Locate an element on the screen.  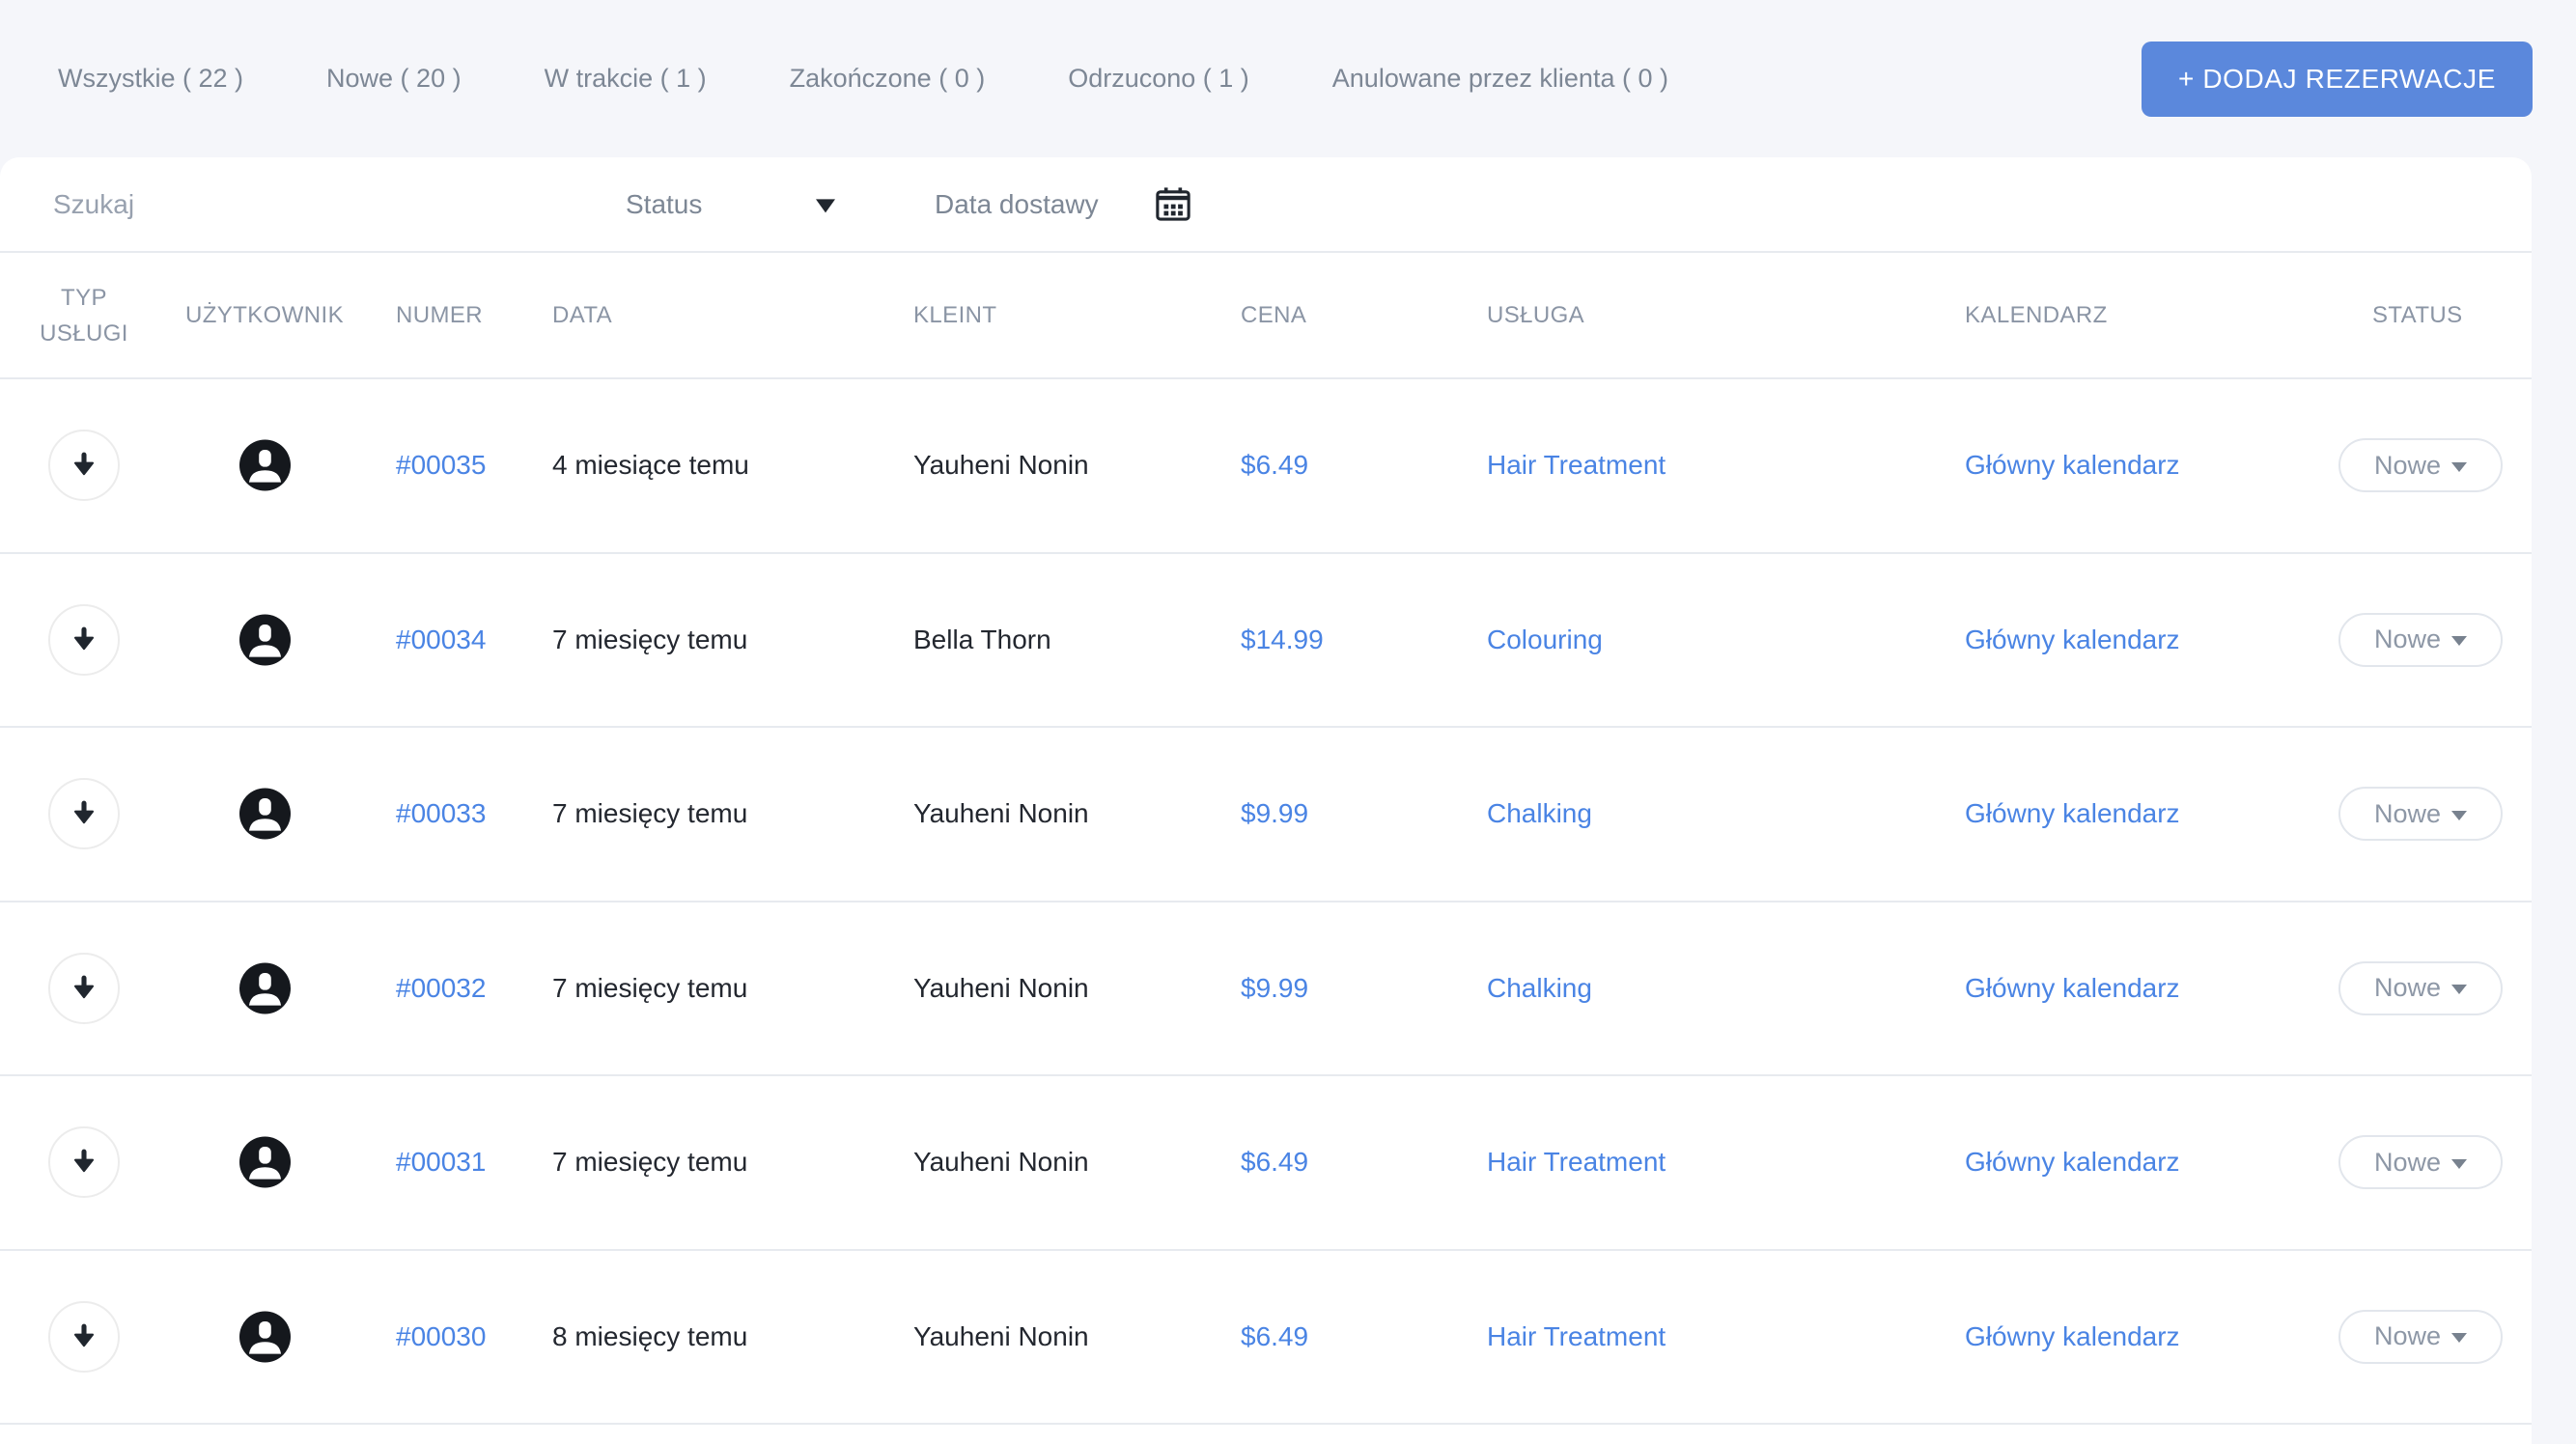
reservation-number-link: #00031 is located at coordinates (441, 1162).